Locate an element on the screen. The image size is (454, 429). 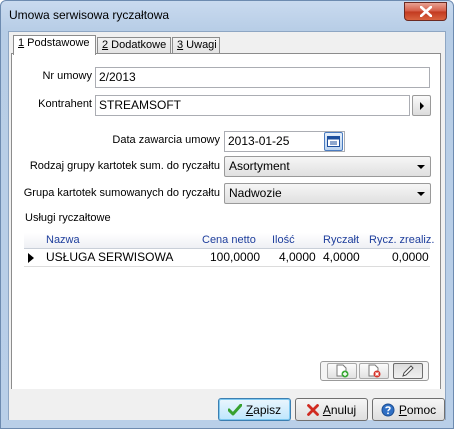
cancel-button: Anuluj is located at coordinates (331, 409).